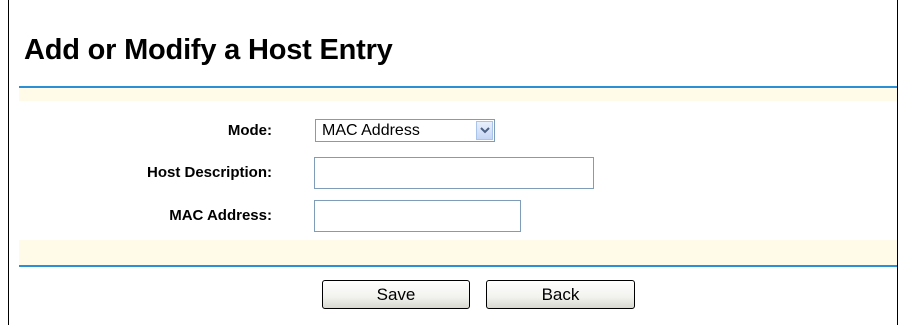  I want to click on top-band, so click(458, 94).